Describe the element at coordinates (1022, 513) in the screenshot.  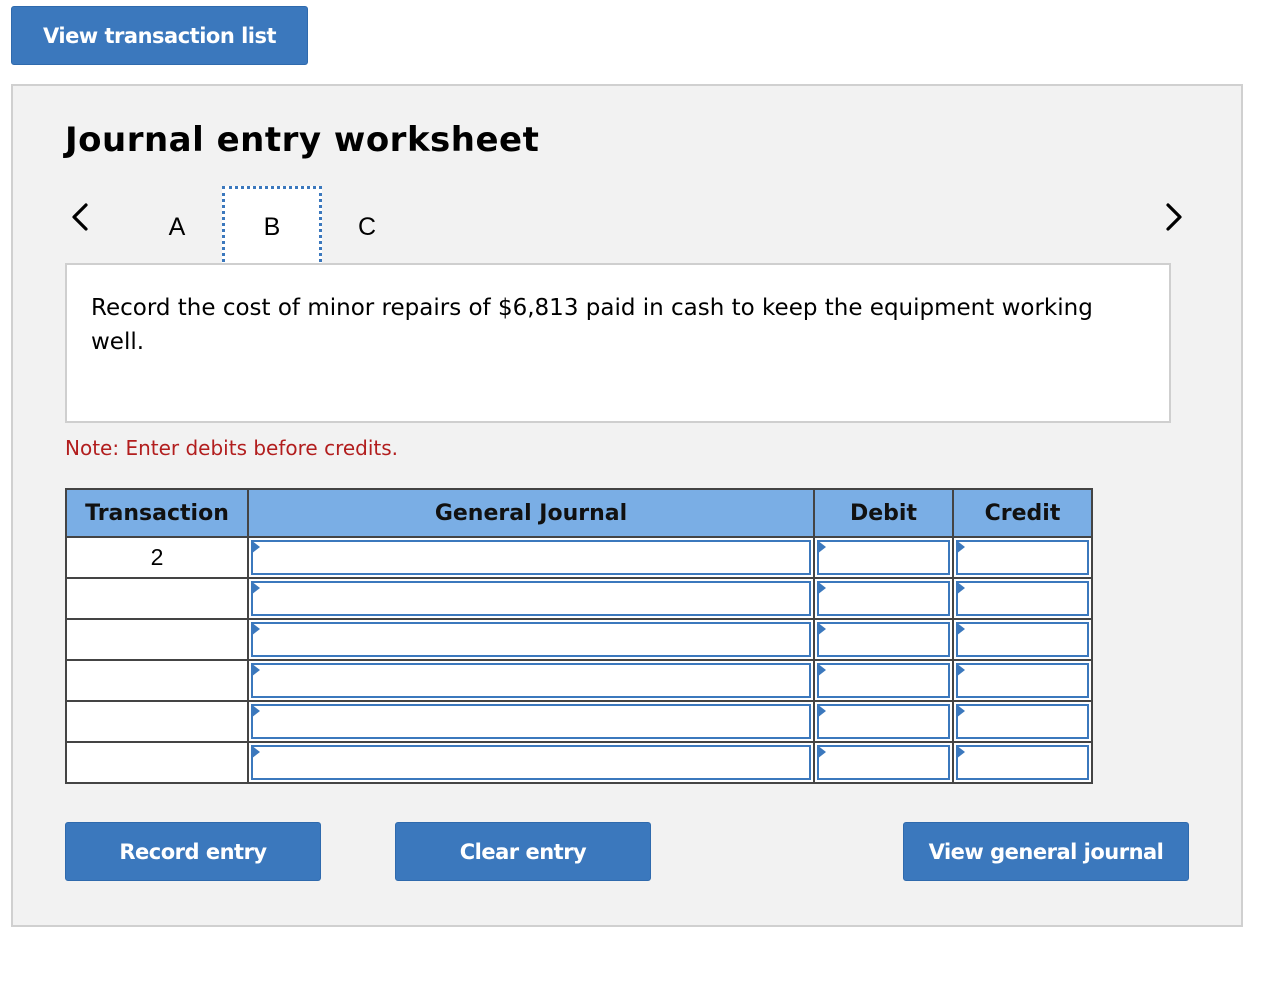
I see `header-credit: Credit` at that location.